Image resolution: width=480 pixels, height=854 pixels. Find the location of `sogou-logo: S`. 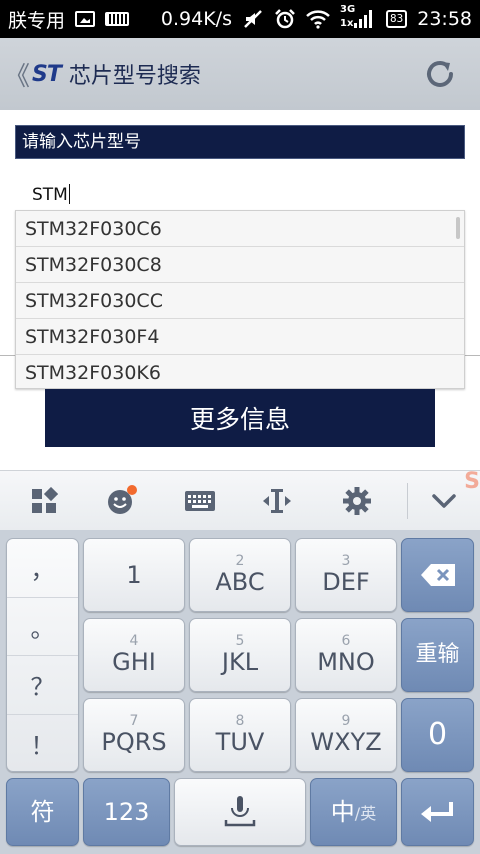

sogou-logo: S is located at coordinates (472, 481).